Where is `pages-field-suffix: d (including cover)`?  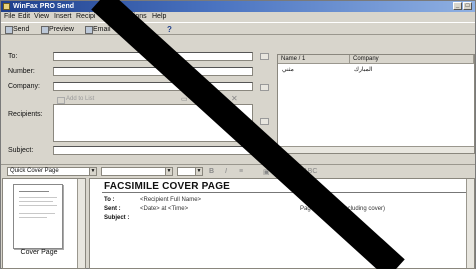
pages-field-suffix: d (including cover) is located at coordinates (361, 209).